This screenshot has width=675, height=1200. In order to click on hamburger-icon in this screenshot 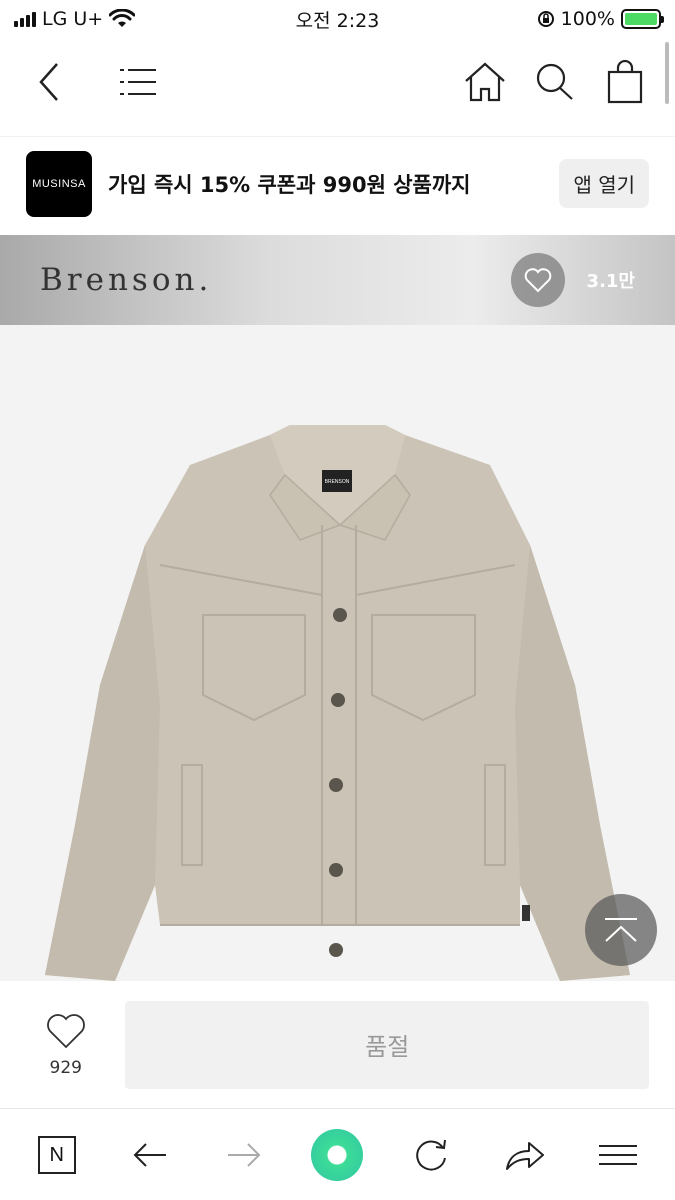, I will do `click(618, 1155)`.